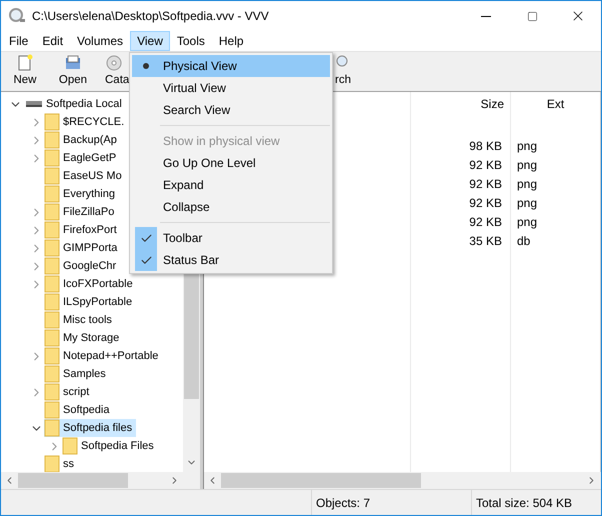 Image resolution: width=602 pixels, height=516 pixels. Describe the element at coordinates (521, 502) in the screenshot. I see `status-text: Total size: 504 KB` at that location.